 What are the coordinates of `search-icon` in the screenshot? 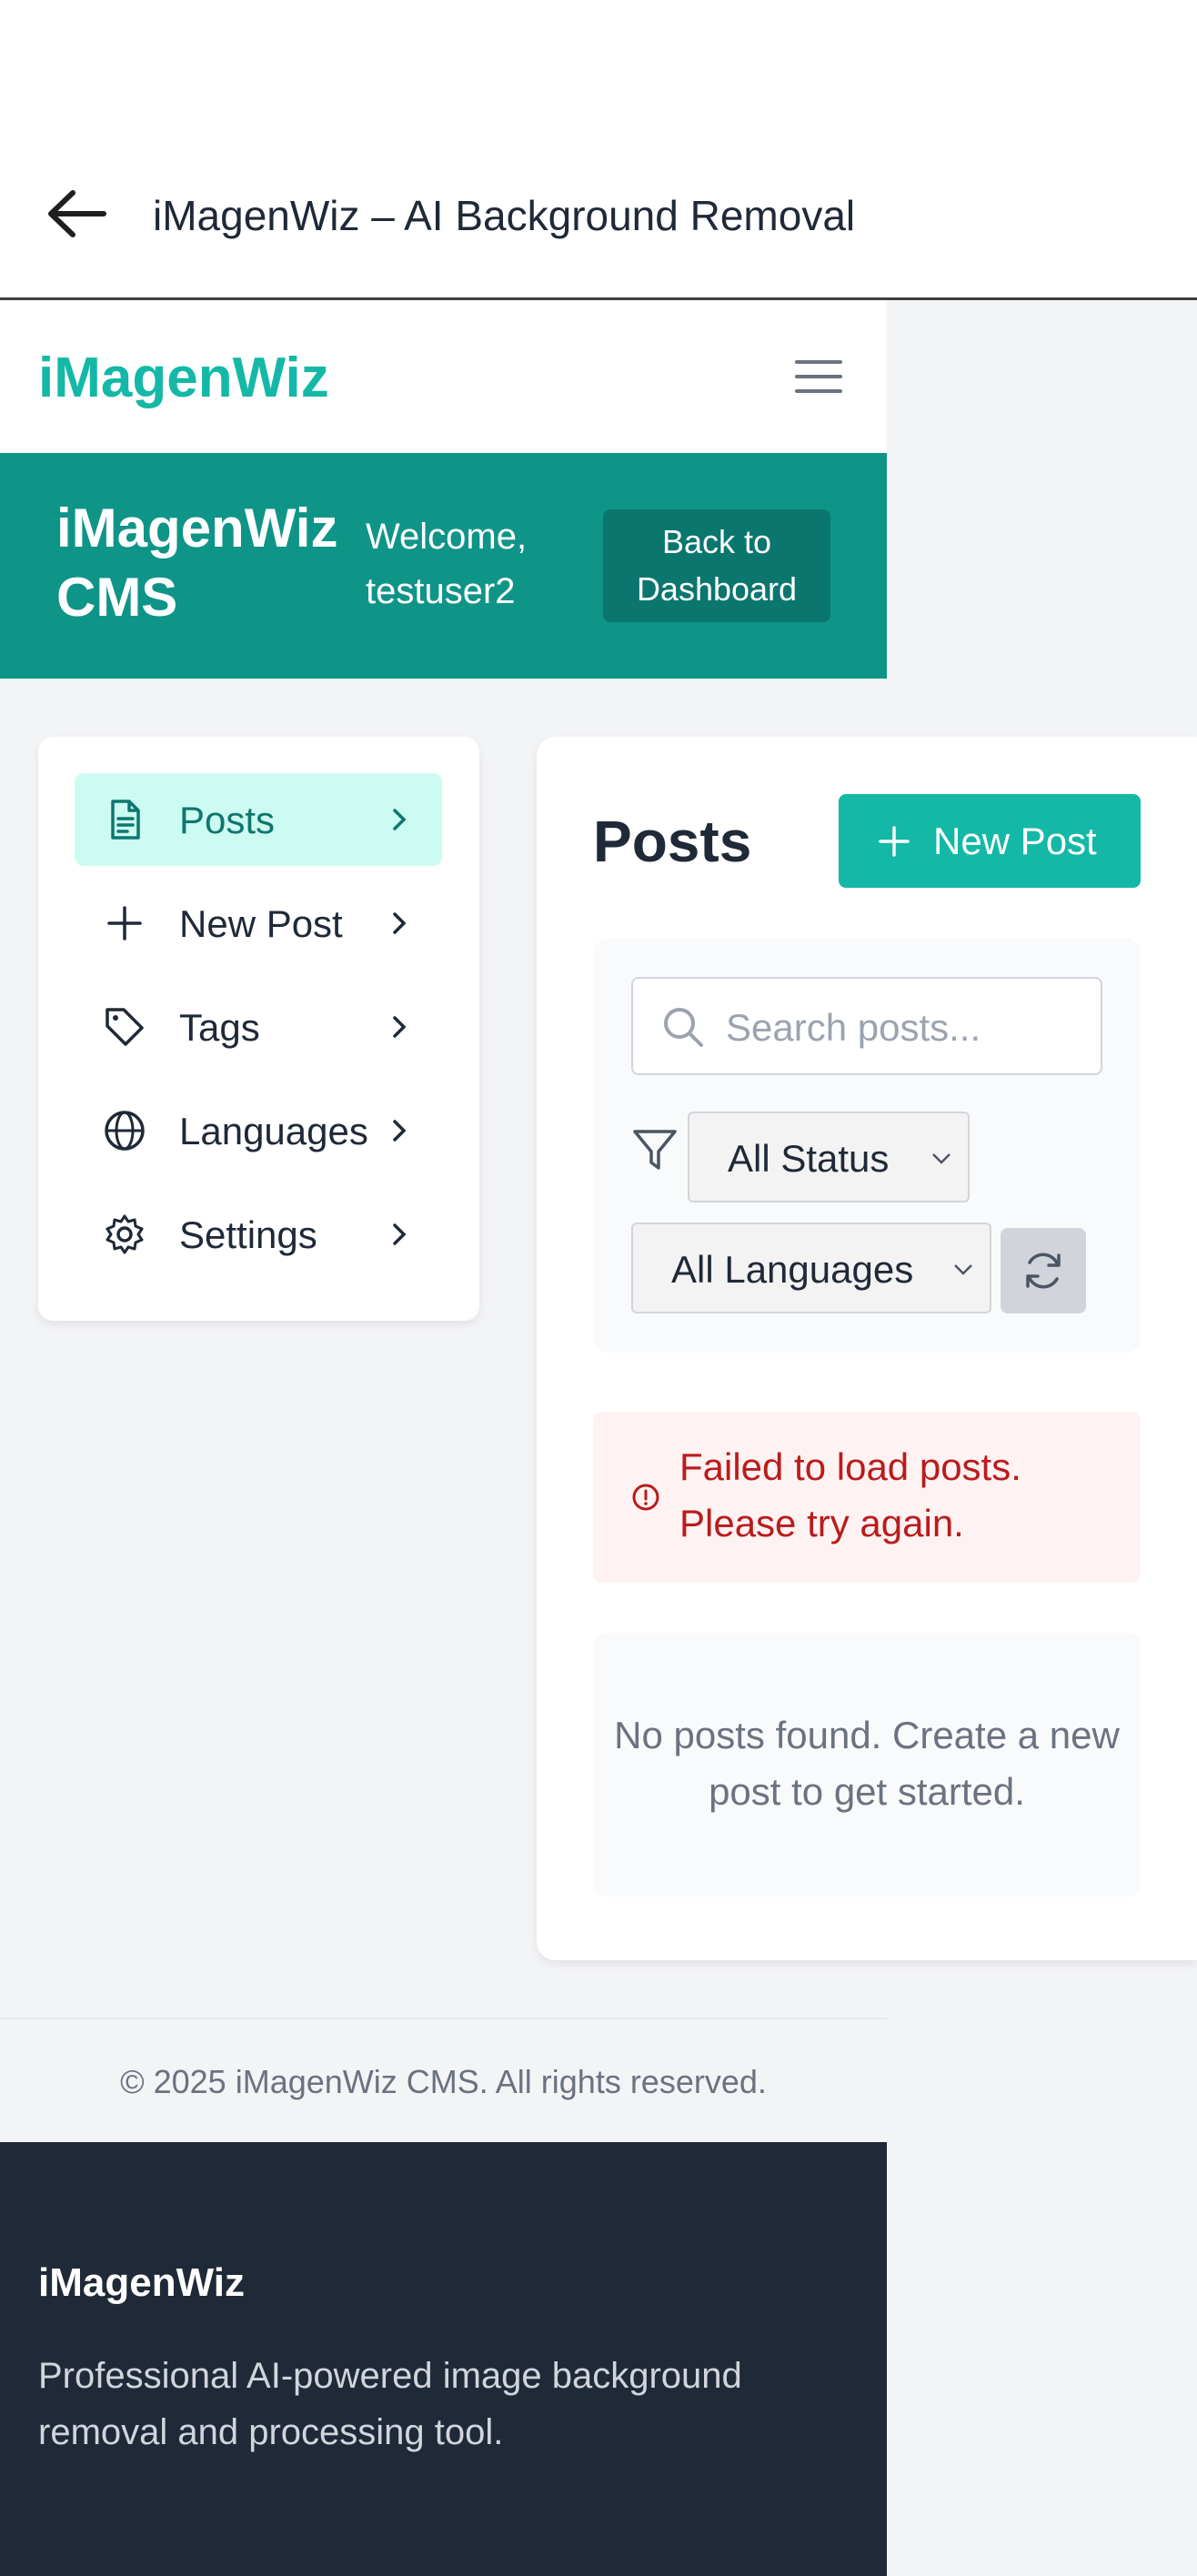 It's located at (683, 1027).